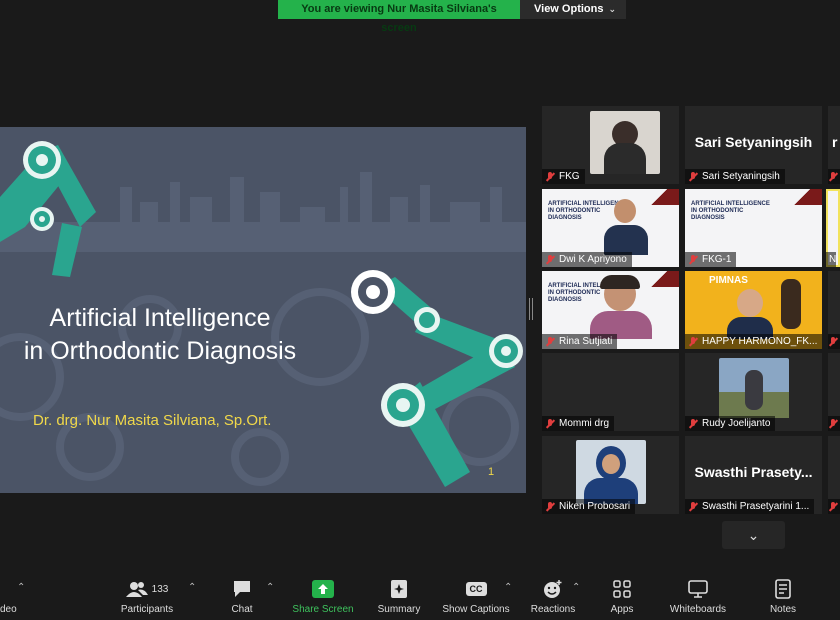 This screenshot has height=620, width=840. What do you see at coordinates (531, 309) in the screenshot?
I see `resize-splitter` at bounding box center [531, 309].